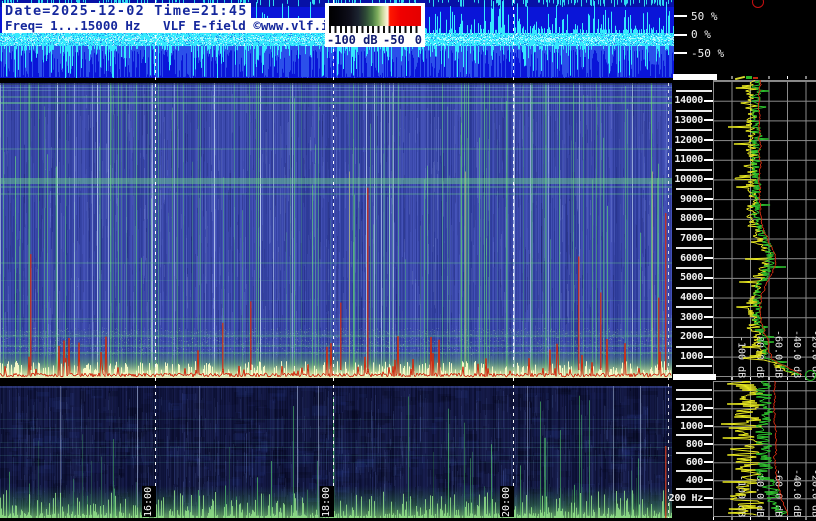 The width and height of the screenshot is (816, 521). What do you see at coordinates (375, 16) in the screenshot?
I see `colorbar-gradient` at bounding box center [375, 16].